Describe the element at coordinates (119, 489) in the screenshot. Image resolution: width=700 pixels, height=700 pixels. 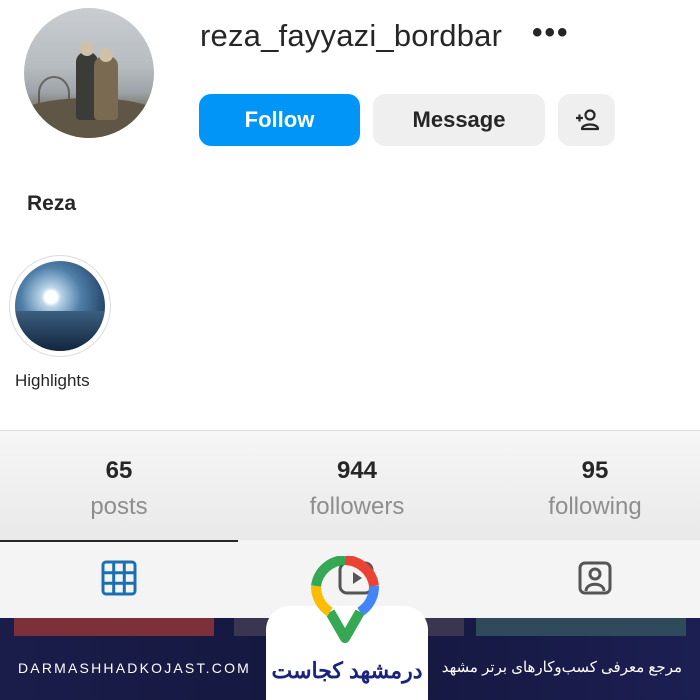
I see `stat-posts: 65 posts` at that location.